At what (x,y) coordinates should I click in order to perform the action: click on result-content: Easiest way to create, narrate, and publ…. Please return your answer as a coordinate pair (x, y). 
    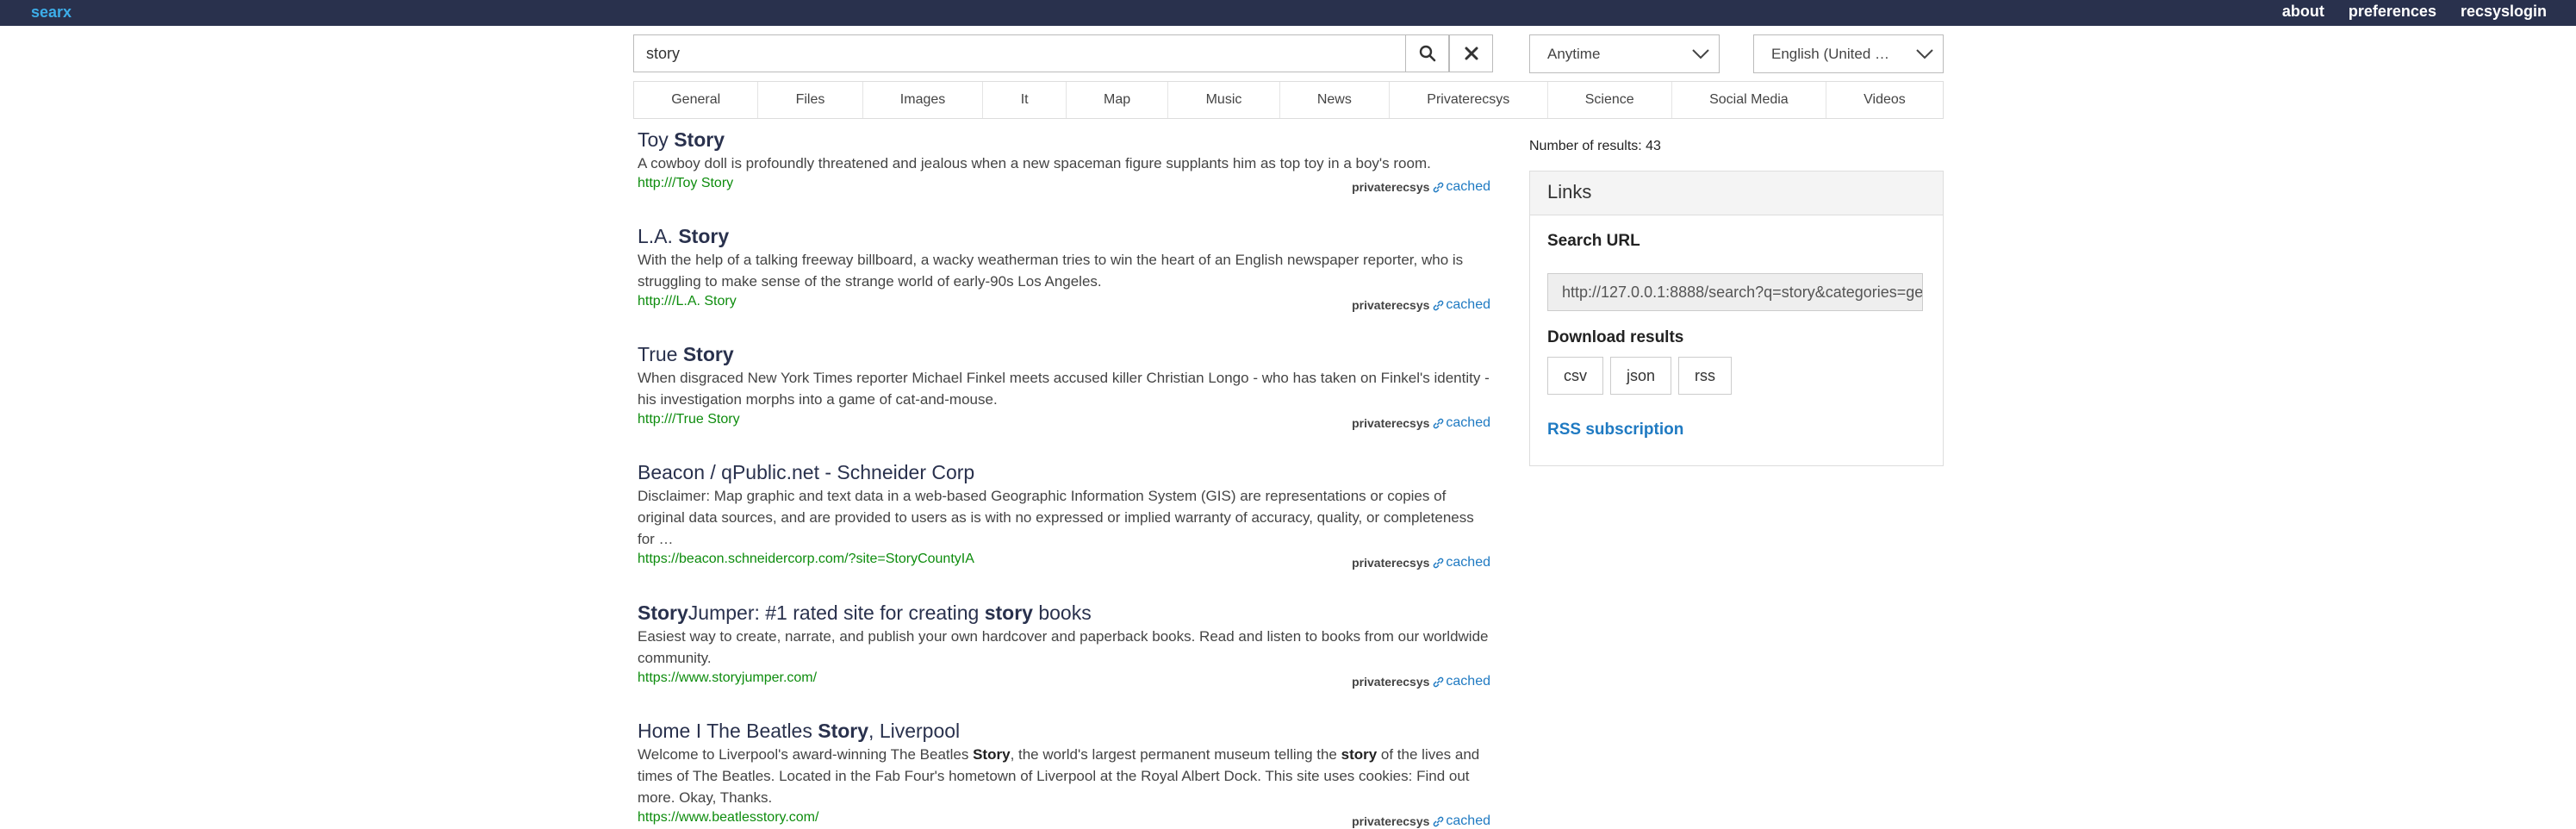
    Looking at the image, I should click on (1063, 647).